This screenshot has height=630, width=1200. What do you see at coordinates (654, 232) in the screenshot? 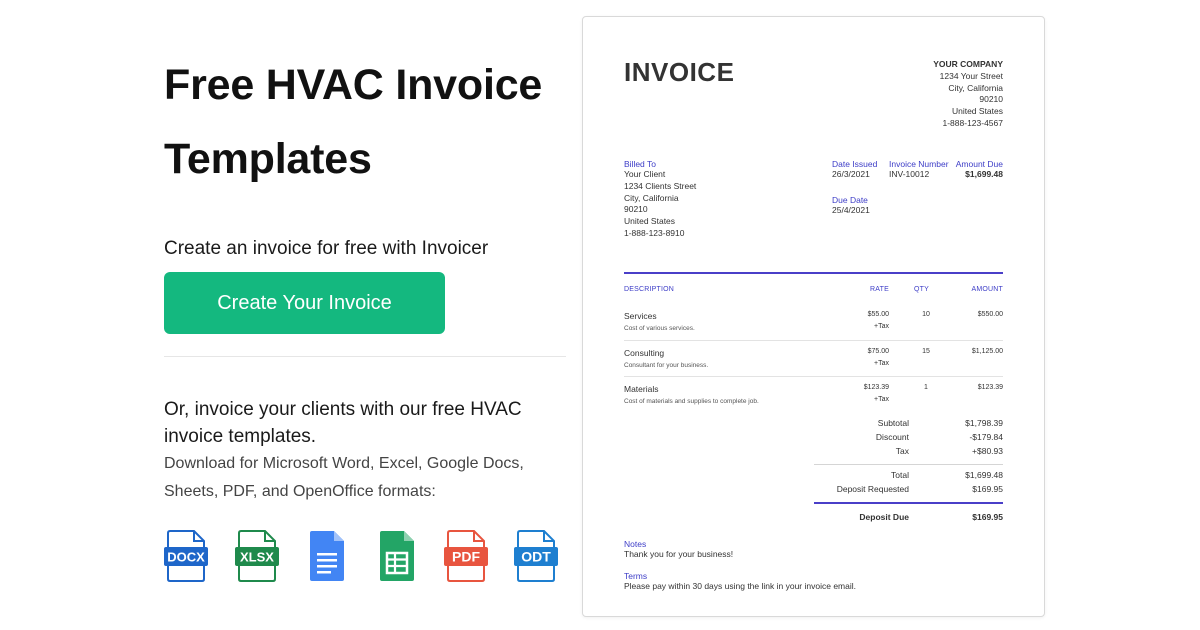
I see `client-phone: 1-888-123-8910` at bounding box center [654, 232].